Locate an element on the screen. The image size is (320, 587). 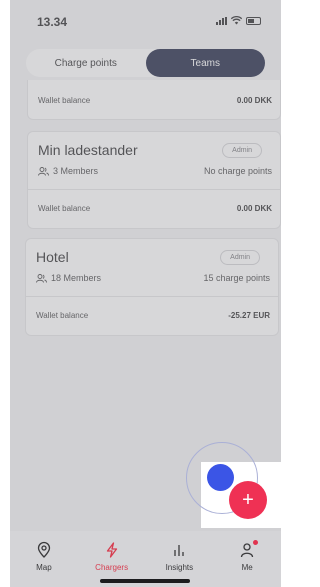
charge-points-count: No charge points is located at coordinates (237, 171).